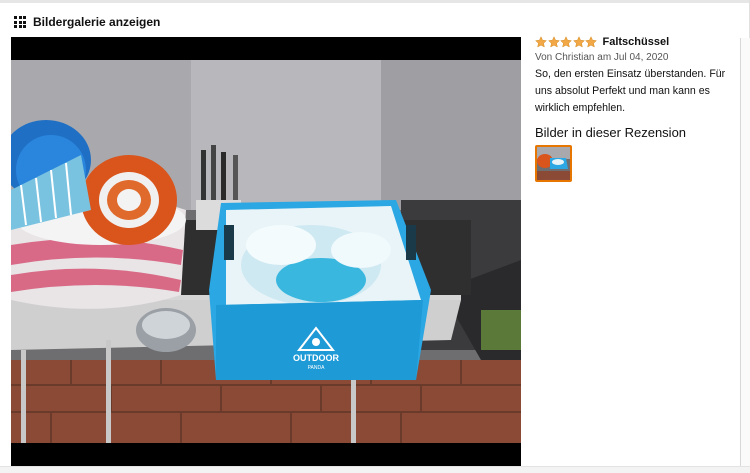 The image size is (750, 473). What do you see at coordinates (375, 1) in the screenshot?
I see `top-border` at bounding box center [375, 1].